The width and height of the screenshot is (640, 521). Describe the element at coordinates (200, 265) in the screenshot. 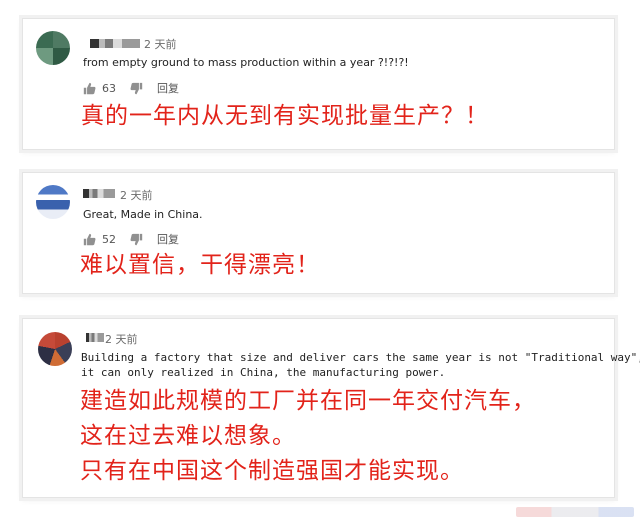

I see `translation-text: 难以置信，干得漂亮！` at that location.